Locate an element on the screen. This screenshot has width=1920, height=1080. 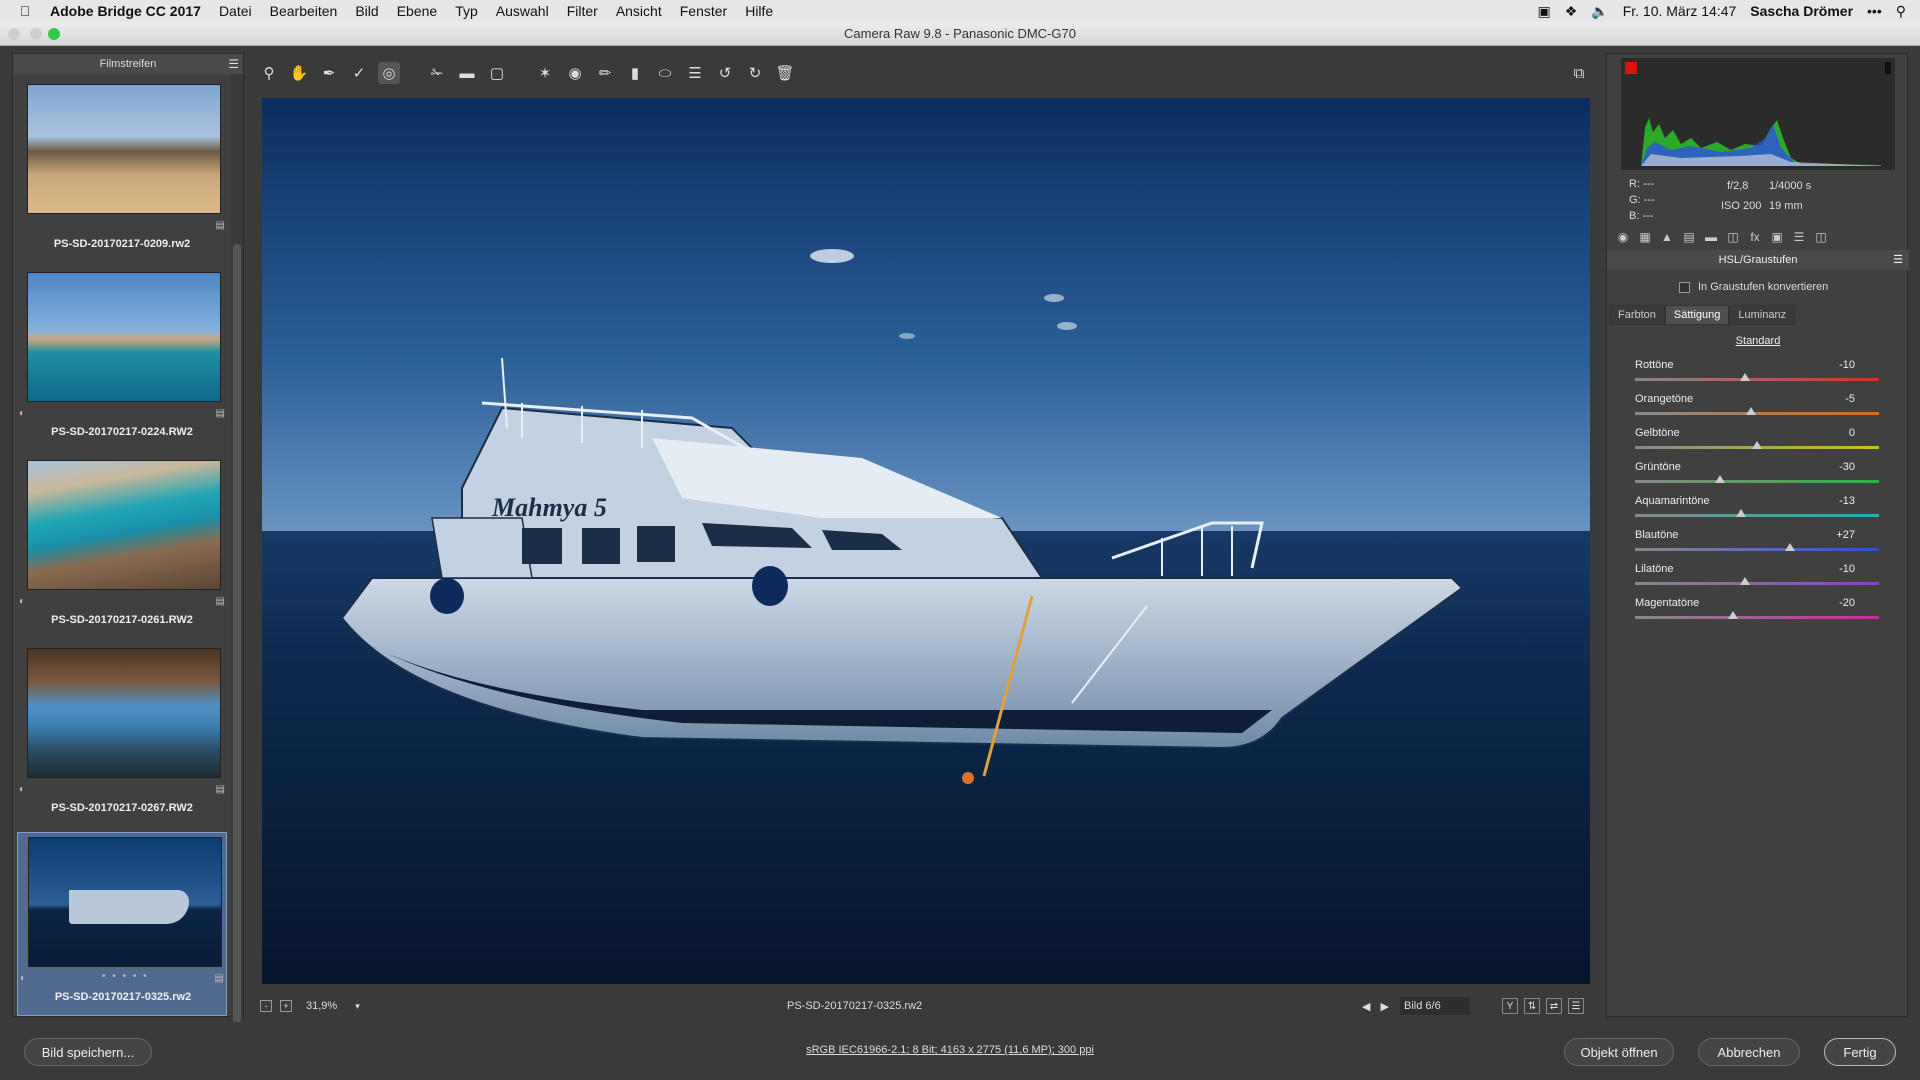
detail-panel-icon: ▲ is located at coordinates (1667, 237).